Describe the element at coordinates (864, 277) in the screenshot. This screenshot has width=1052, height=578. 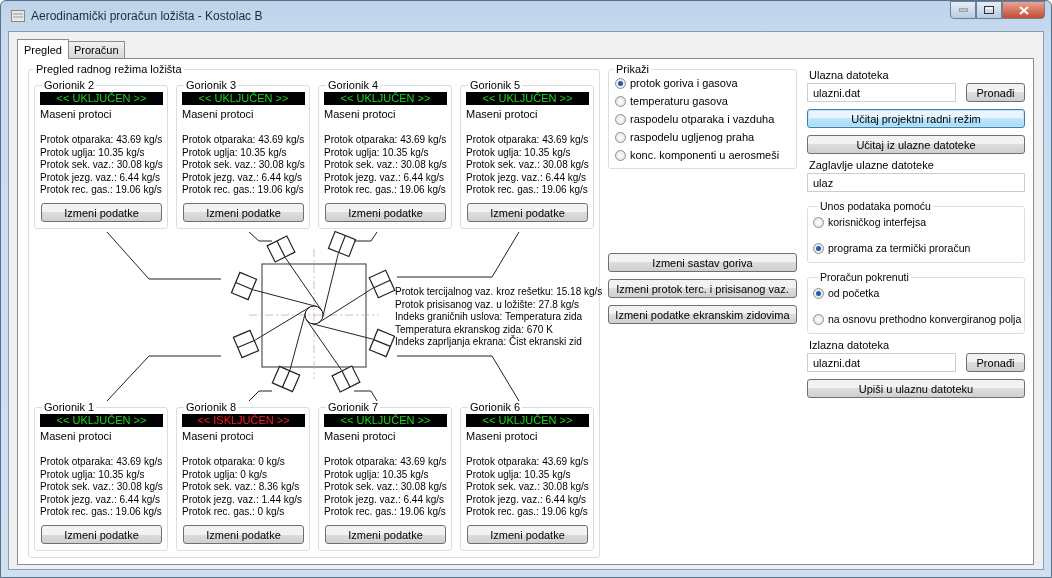
I see `group-title: Proračun pokrenuti` at that location.